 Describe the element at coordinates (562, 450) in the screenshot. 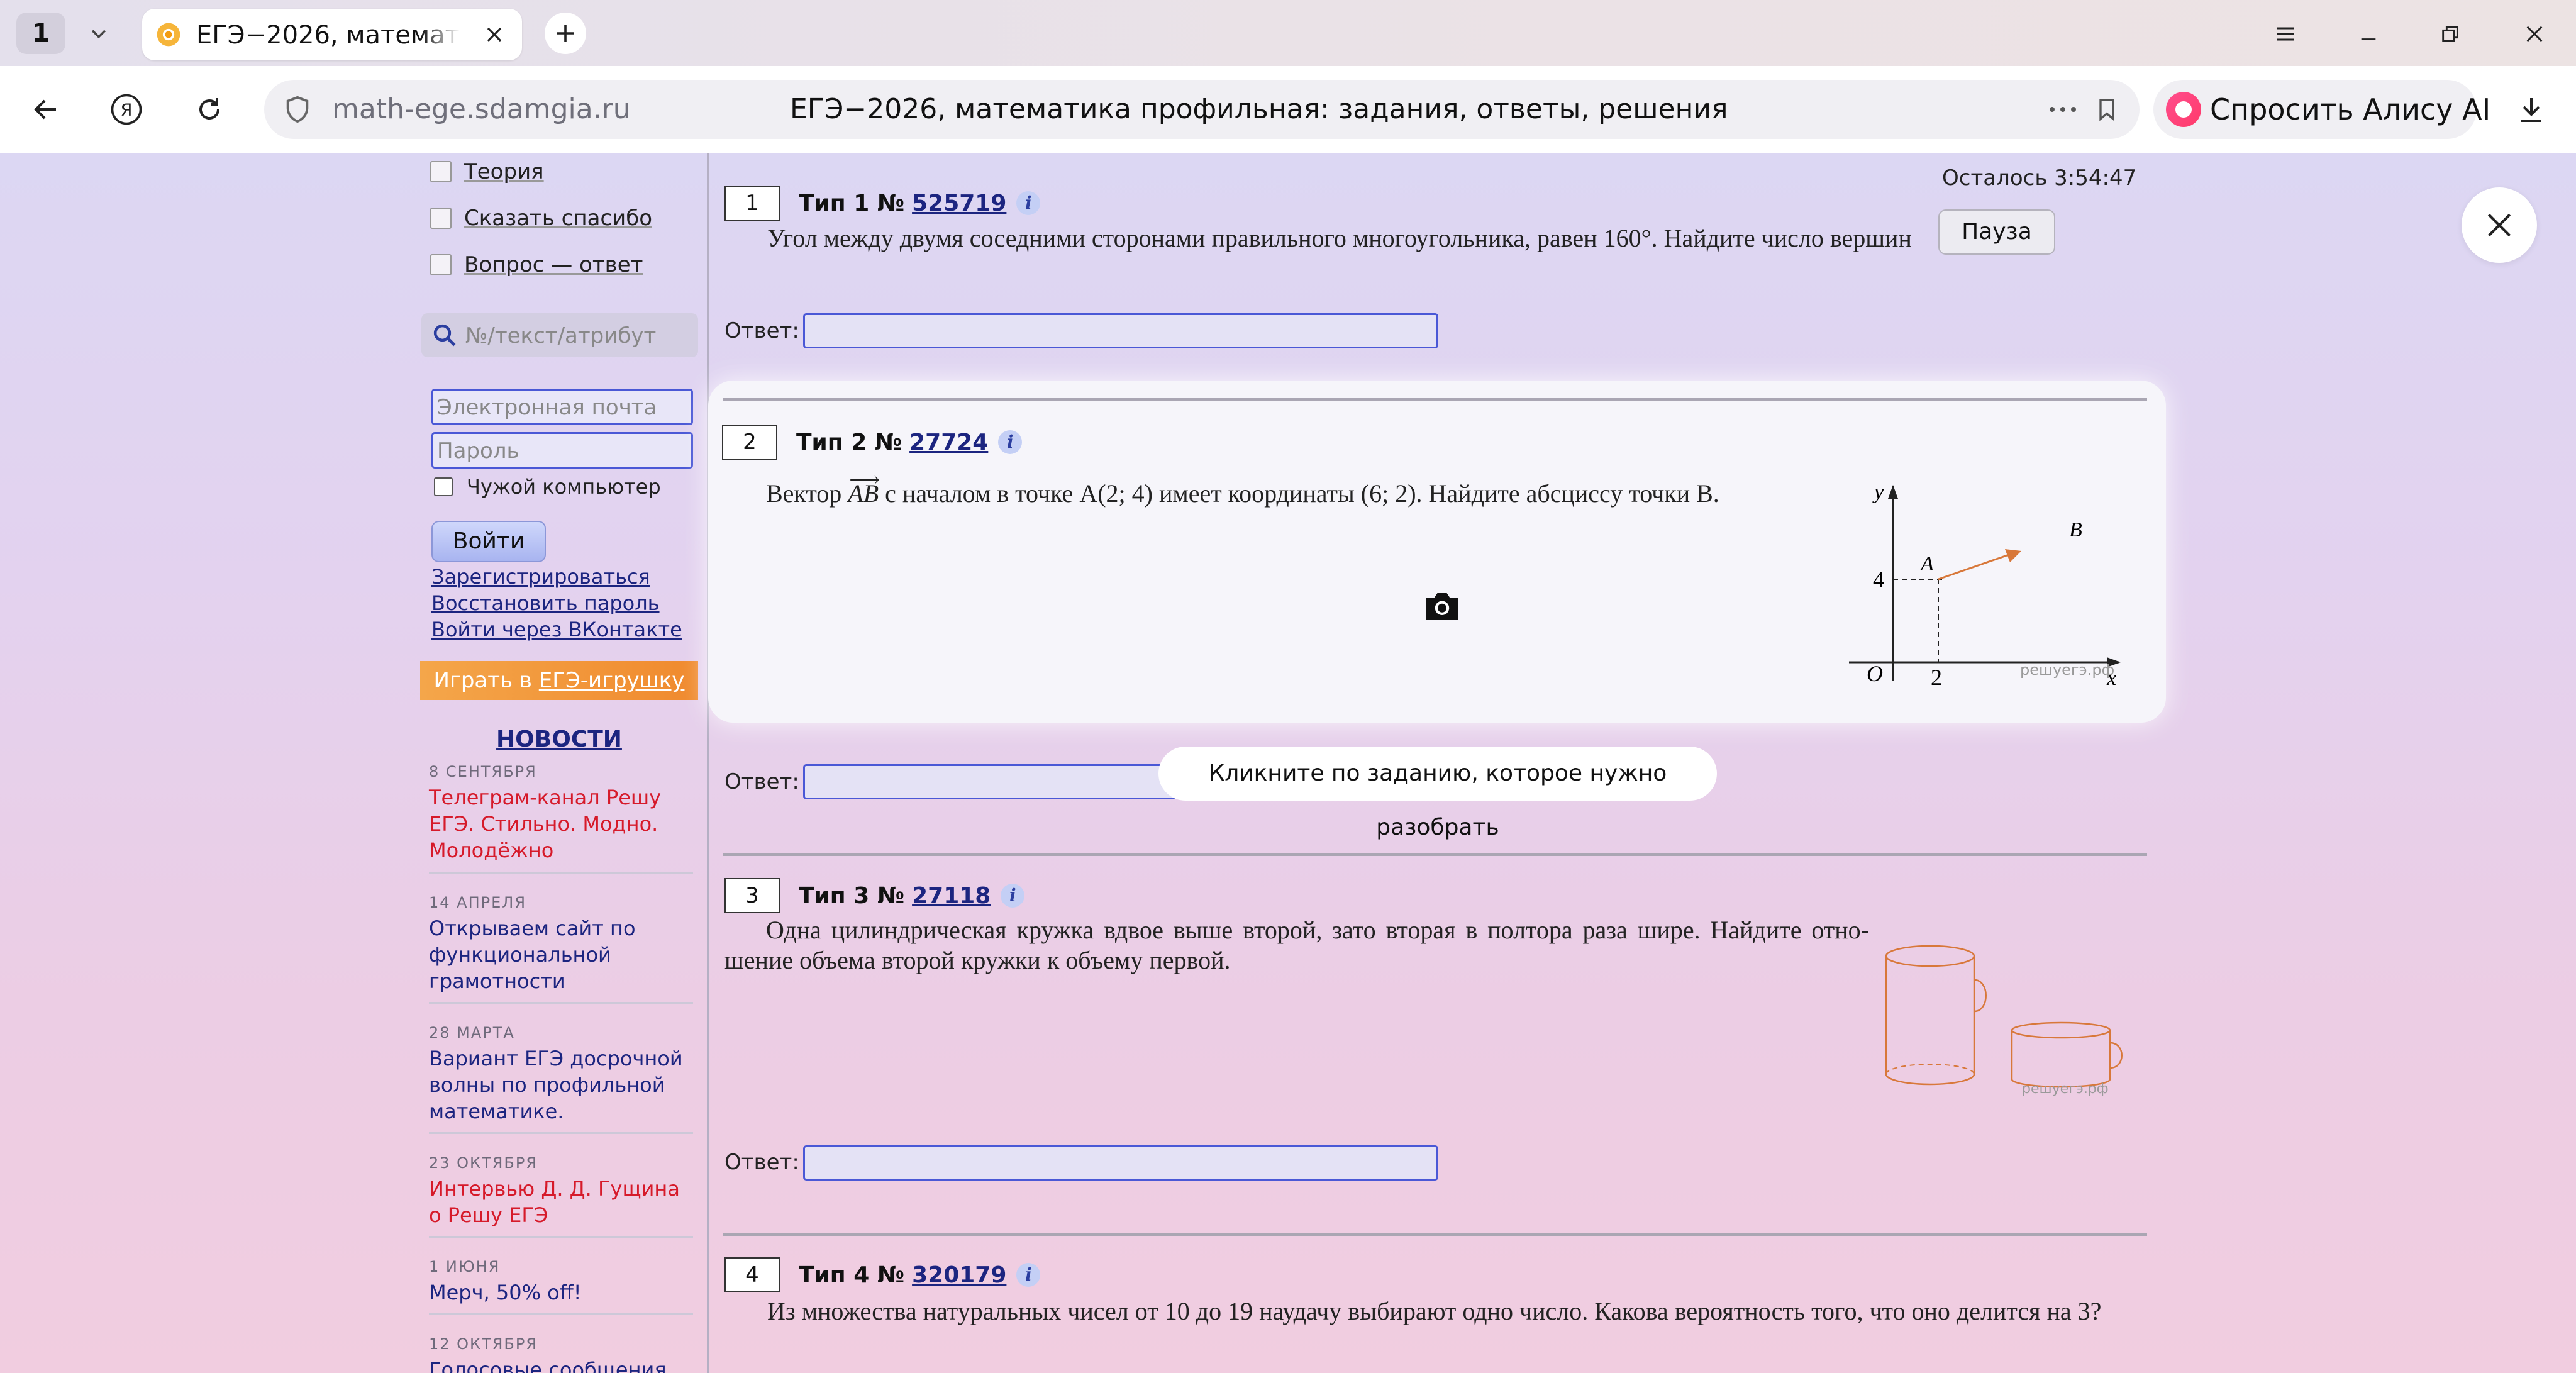

I see `password-field: Пароль` at that location.